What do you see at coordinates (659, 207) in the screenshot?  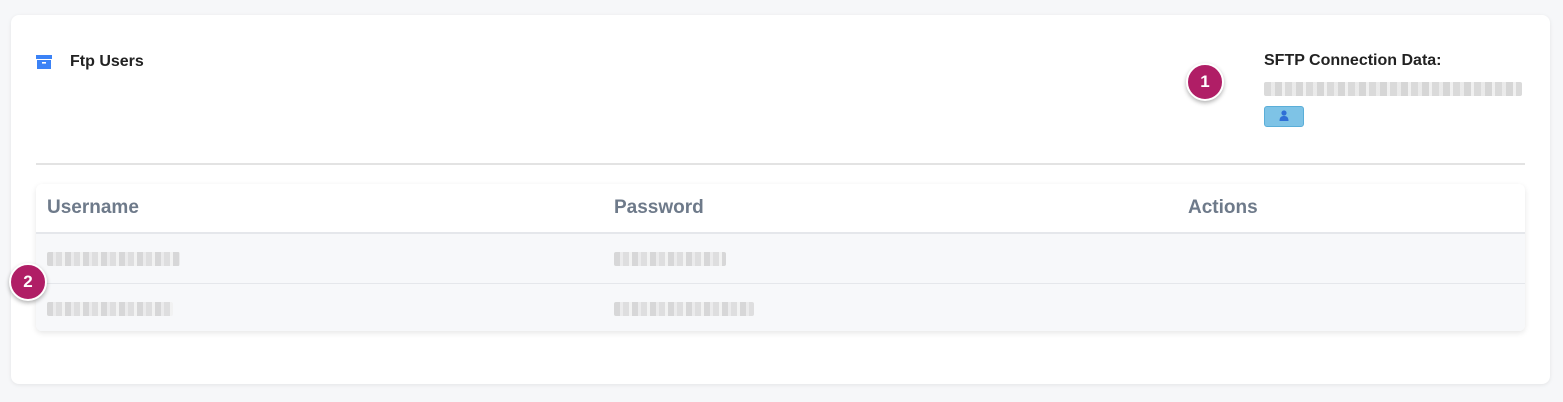 I see `column-header-password: Password` at bounding box center [659, 207].